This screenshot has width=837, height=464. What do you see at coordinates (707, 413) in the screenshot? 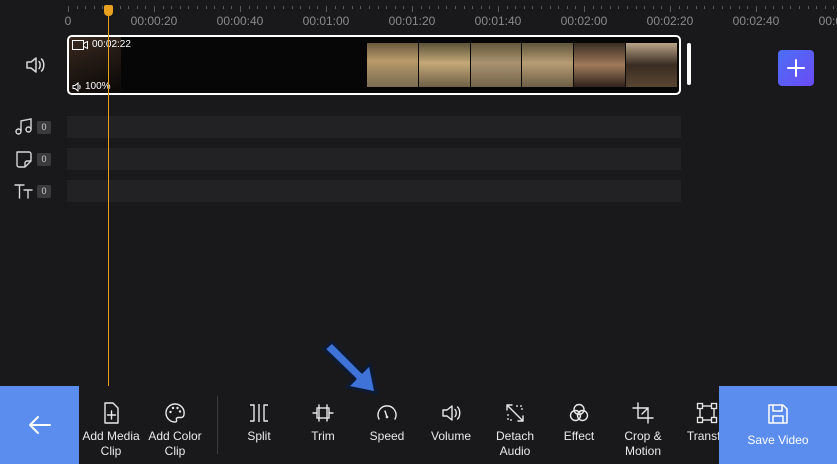
I see `transform-icon` at bounding box center [707, 413].